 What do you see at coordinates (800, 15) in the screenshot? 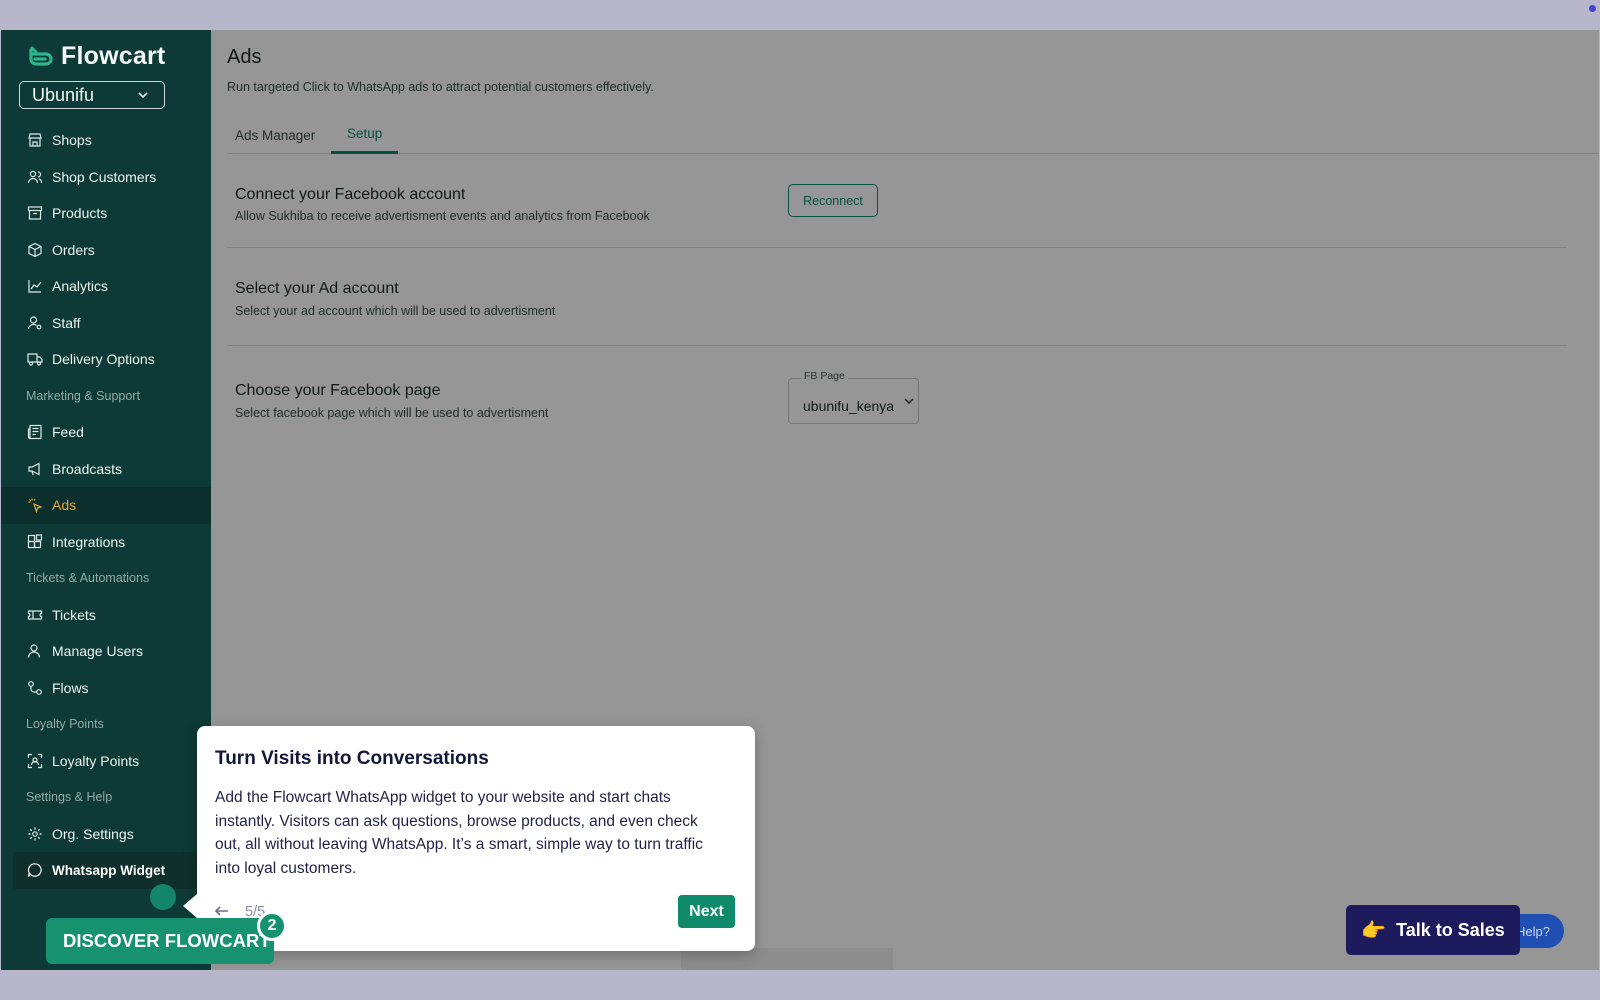
I see `browser-frame-top` at bounding box center [800, 15].